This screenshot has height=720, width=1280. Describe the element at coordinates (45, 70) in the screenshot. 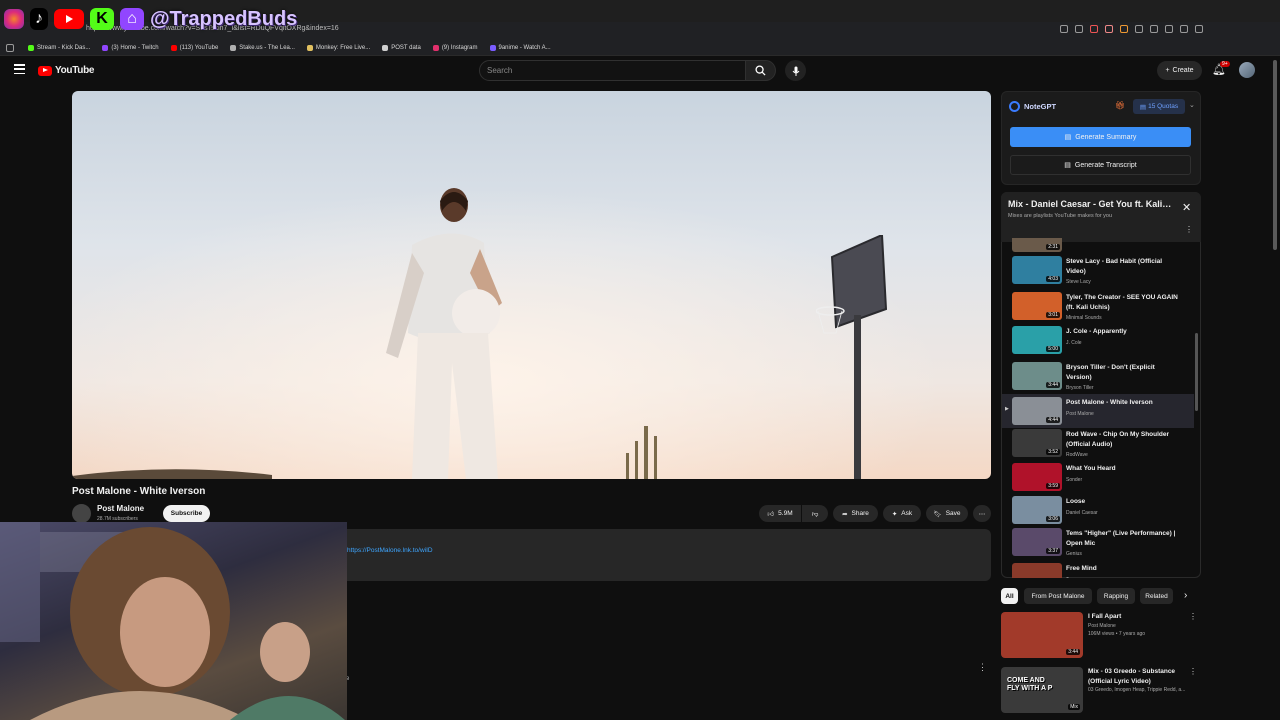

I see `youtube-play-icon` at that location.